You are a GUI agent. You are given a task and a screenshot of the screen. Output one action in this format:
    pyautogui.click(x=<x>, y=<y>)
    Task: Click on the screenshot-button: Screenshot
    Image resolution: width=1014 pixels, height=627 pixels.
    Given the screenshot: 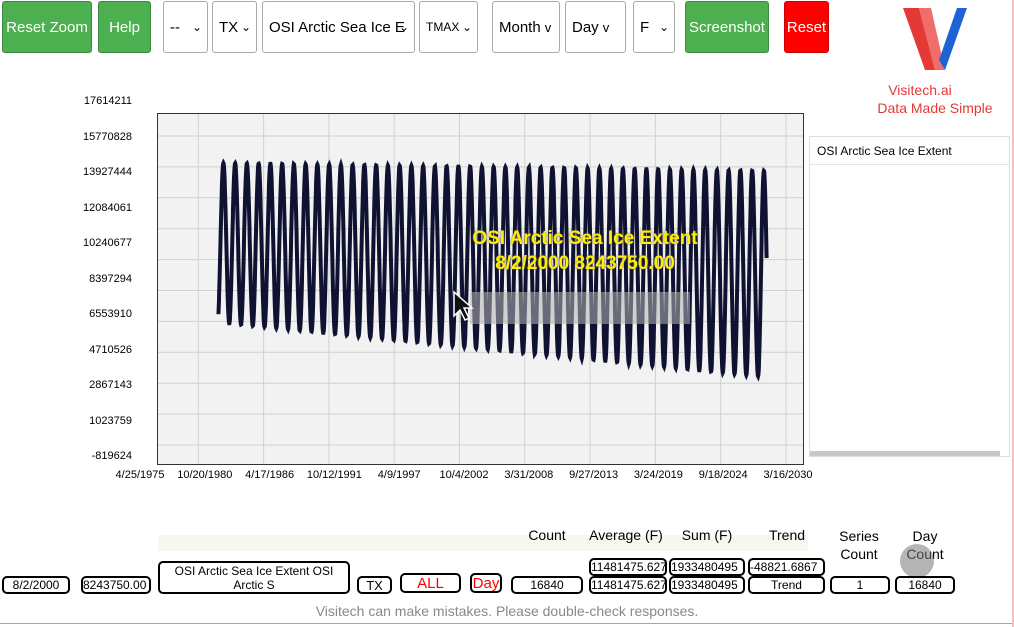 What is the action you would take?
    pyautogui.click(x=727, y=27)
    